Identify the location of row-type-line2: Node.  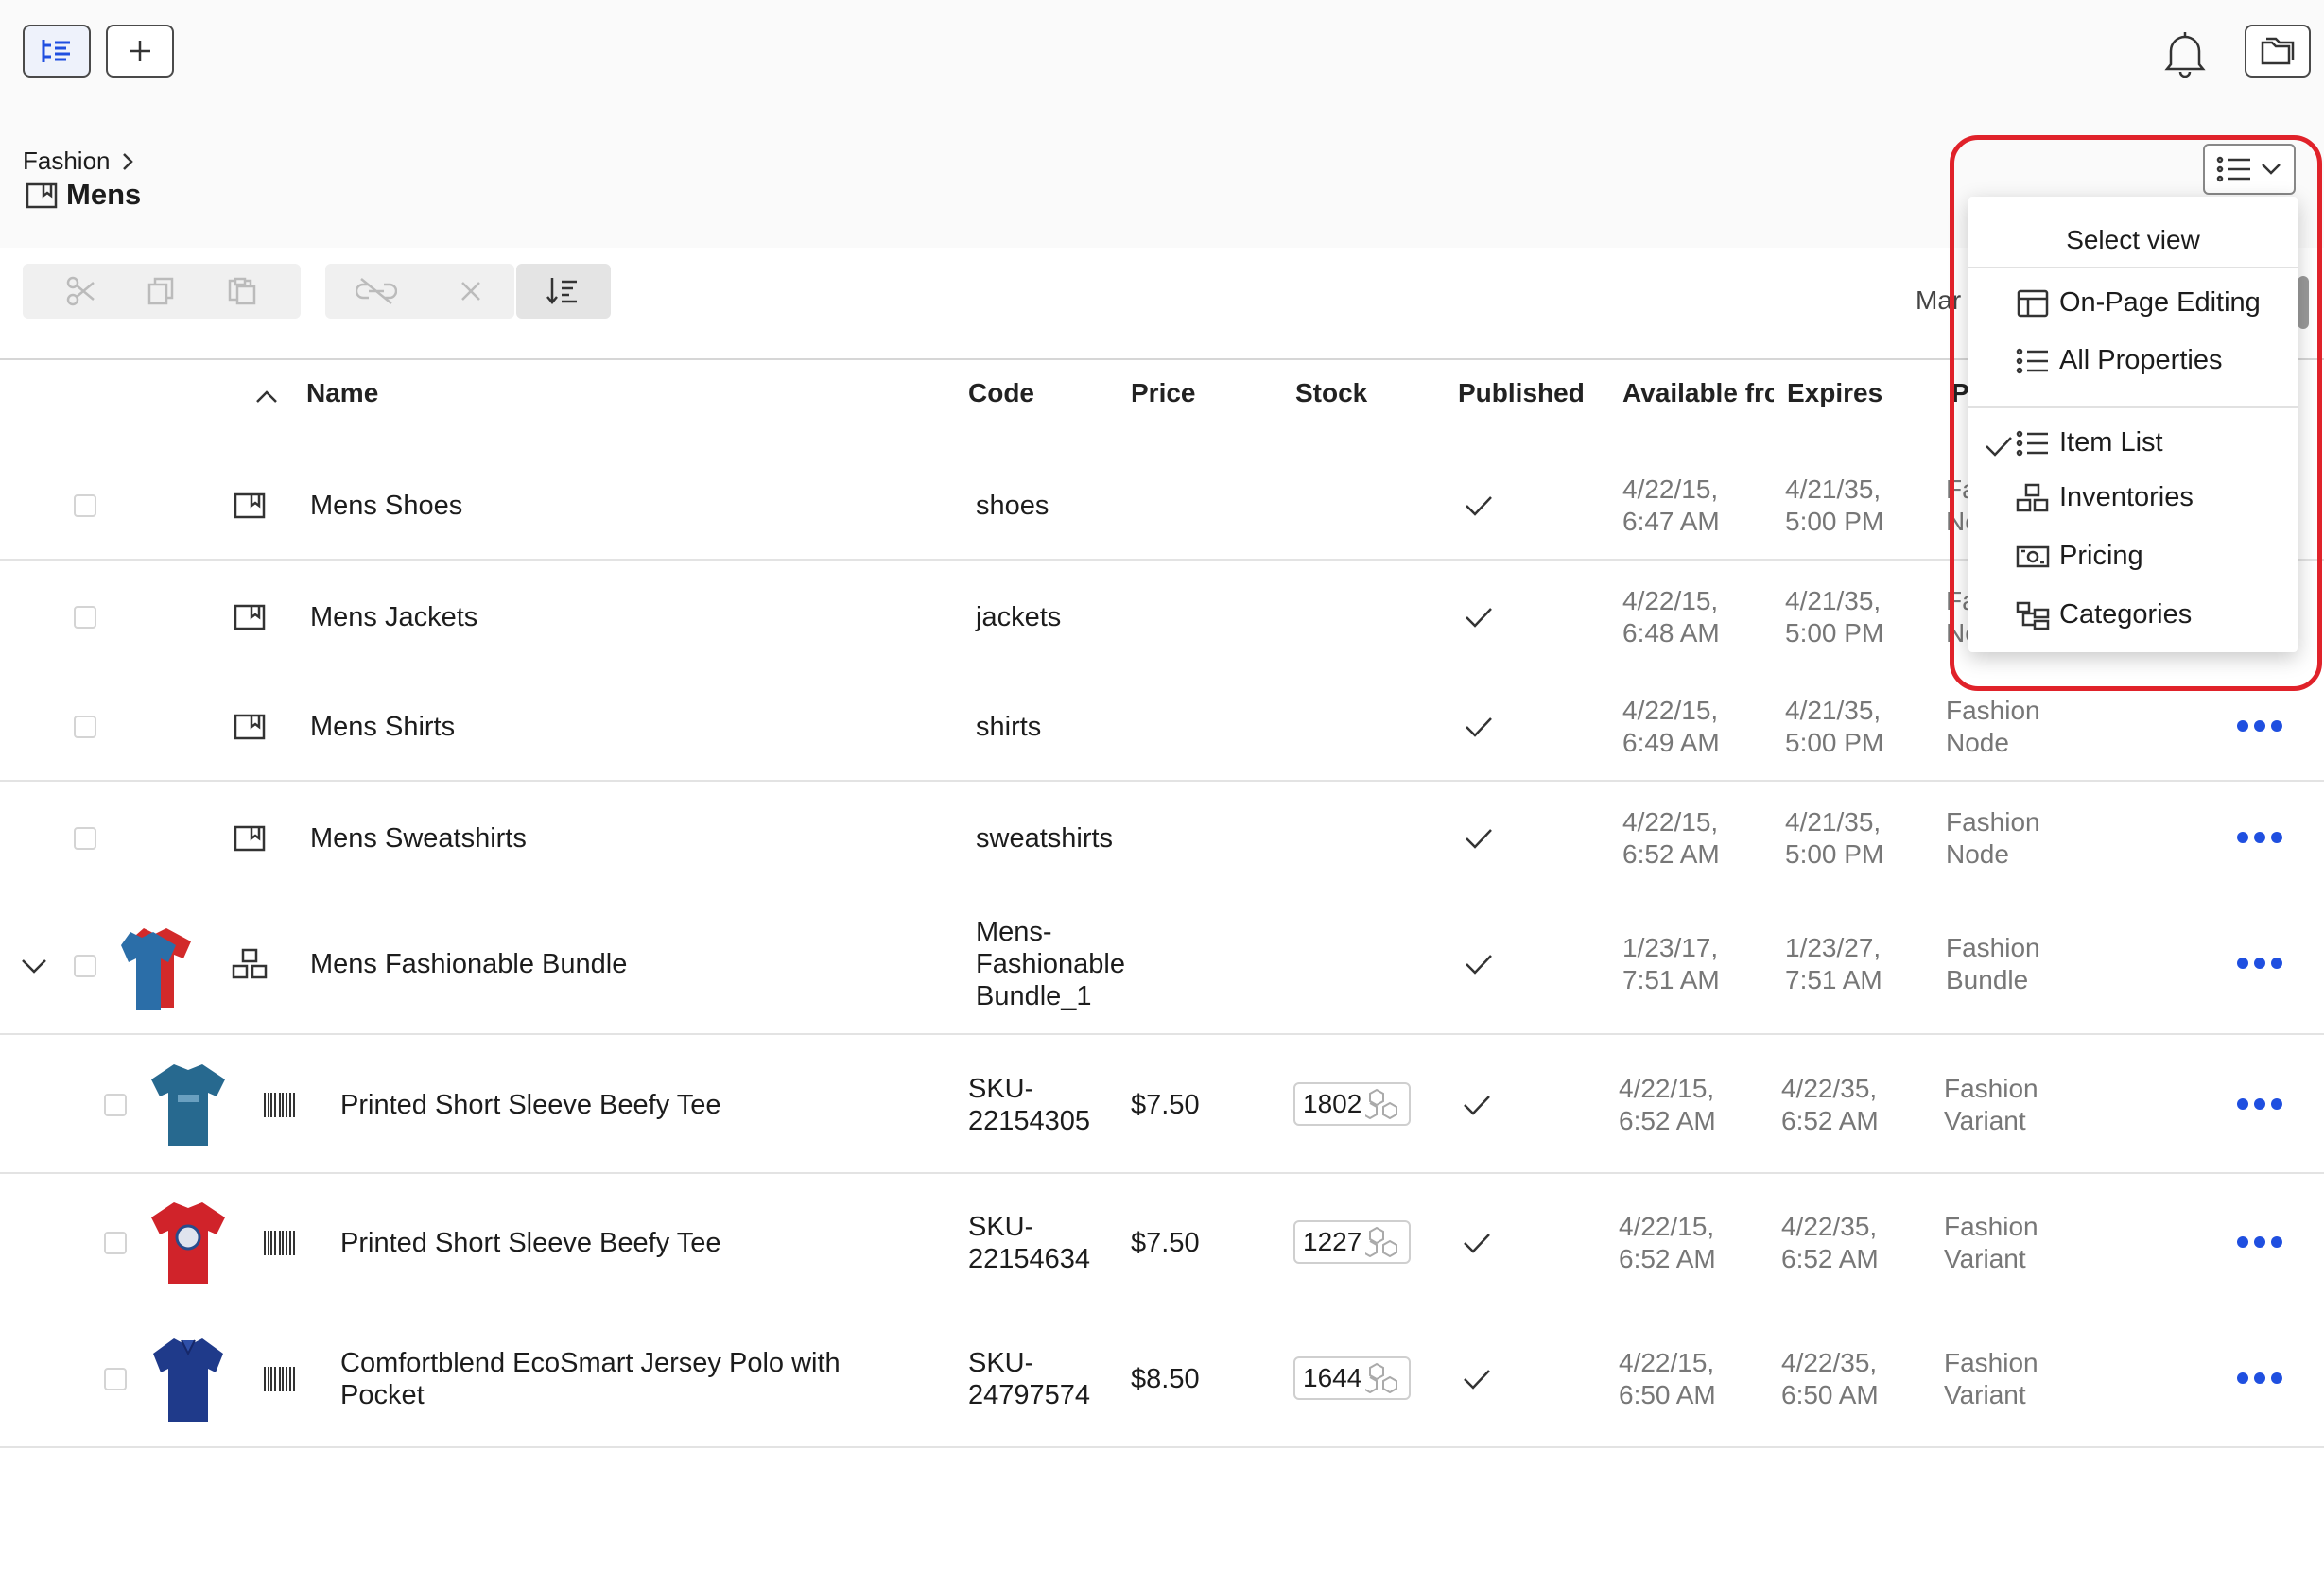
(1977, 742).